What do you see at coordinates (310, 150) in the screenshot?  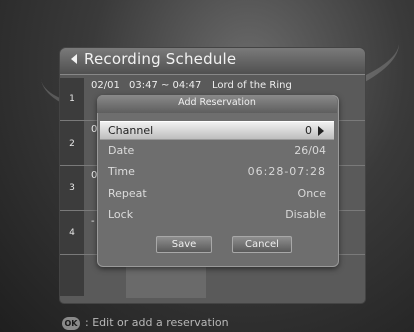 I see `field-value: 26/04` at bounding box center [310, 150].